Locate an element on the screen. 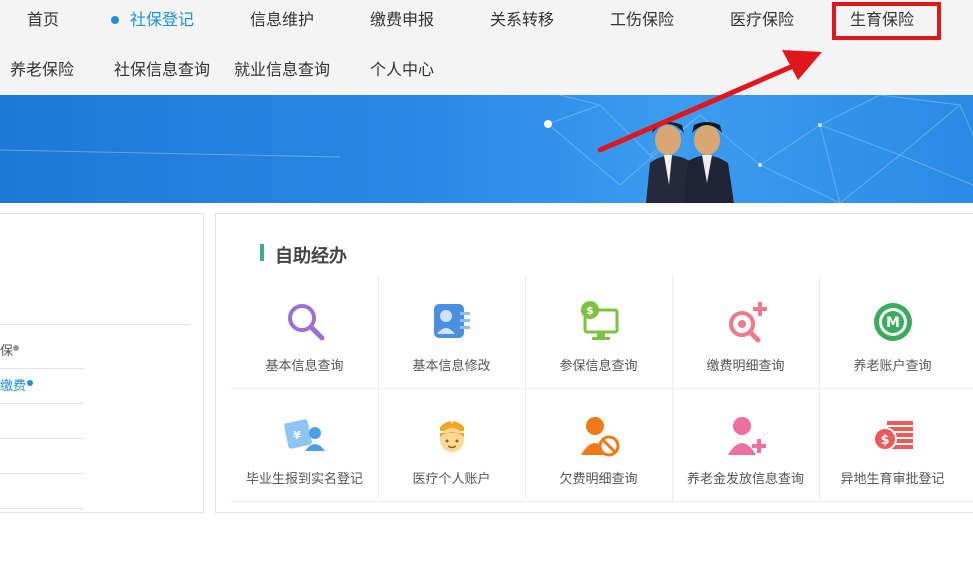 This screenshot has width=973, height=580. tile-label: 缴费明细查询 is located at coordinates (745, 366).